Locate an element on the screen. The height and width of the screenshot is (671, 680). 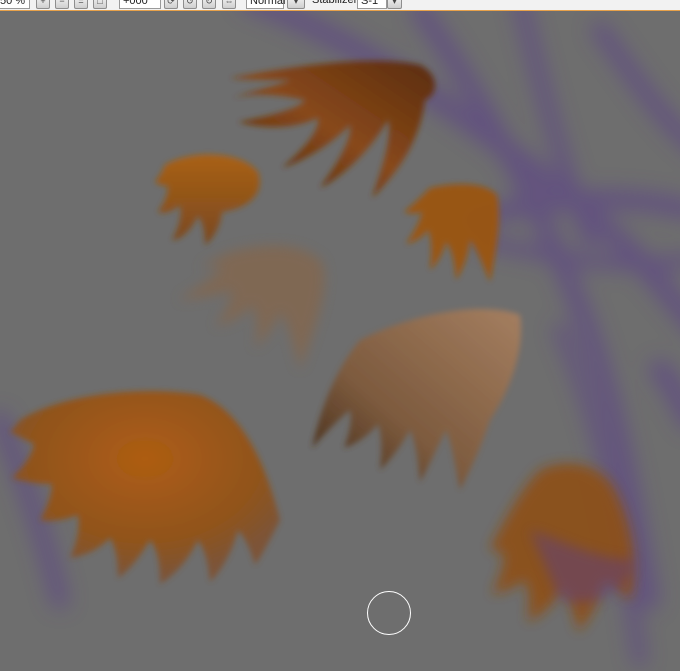
rotate-left-icon: ↺ is located at coordinates (190, 4).